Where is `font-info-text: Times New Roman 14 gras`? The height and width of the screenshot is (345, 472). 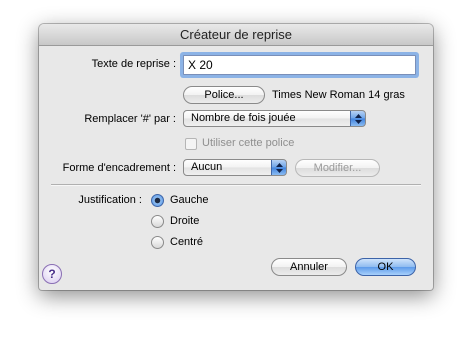
font-info-text: Times New Roman 14 gras is located at coordinates (338, 95).